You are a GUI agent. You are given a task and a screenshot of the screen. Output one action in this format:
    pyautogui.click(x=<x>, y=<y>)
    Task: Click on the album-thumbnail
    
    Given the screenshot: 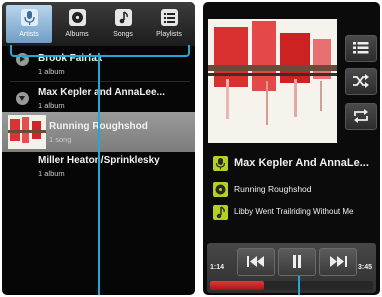 What is the action you would take?
    pyautogui.click(x=27, y=132)
    